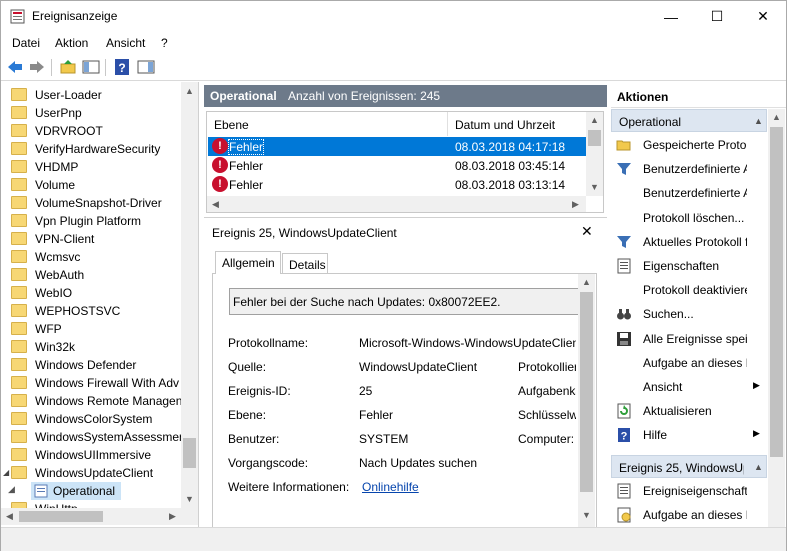 Image resolution: width=787 pixels, height=551 pixels. Describe the element at coordinates (71, 43) in the screenshot. I see `menu-action: Aktion` at that location.